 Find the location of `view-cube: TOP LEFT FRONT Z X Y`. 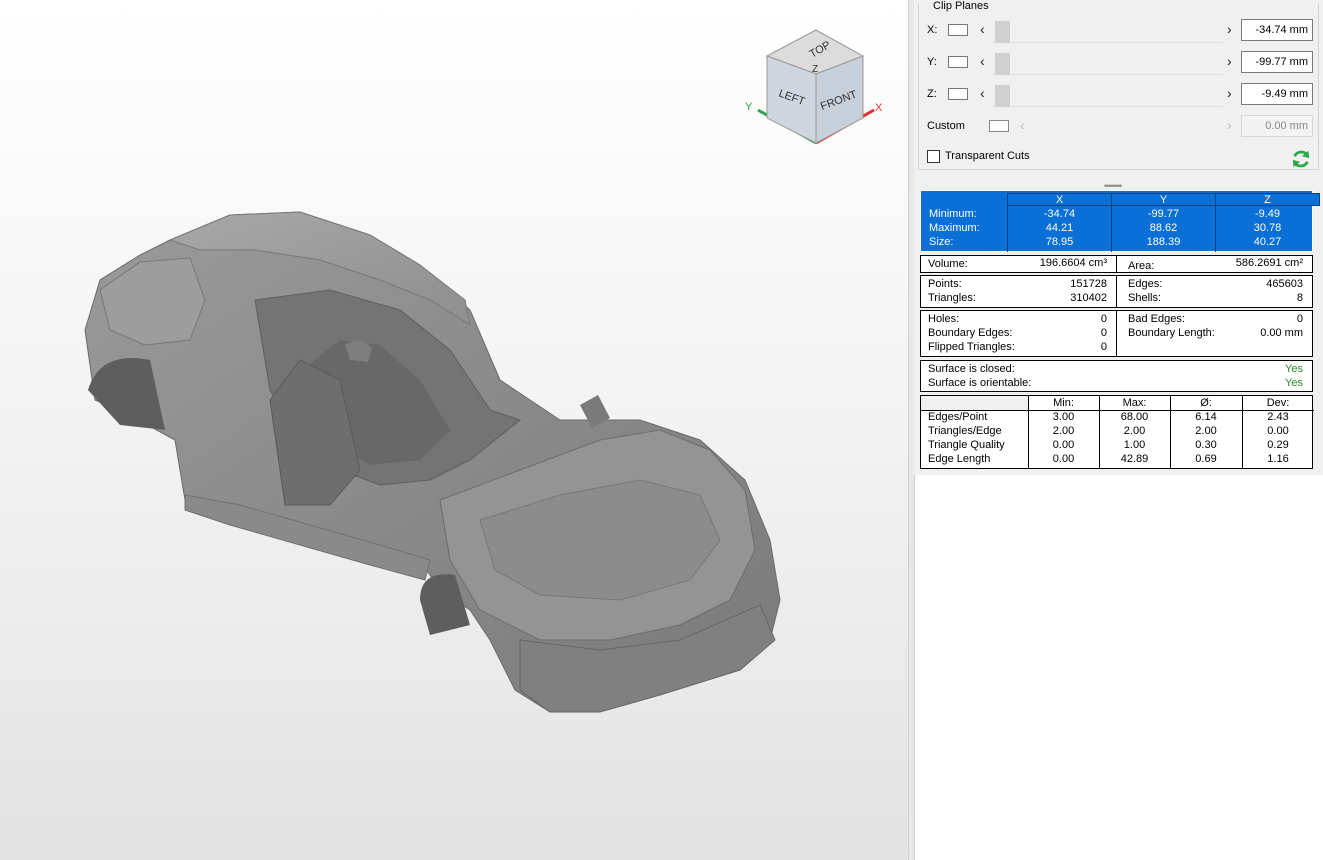

view-cube: TOP LEFT FRONT Z X Y is located at coordinates (817, 87).